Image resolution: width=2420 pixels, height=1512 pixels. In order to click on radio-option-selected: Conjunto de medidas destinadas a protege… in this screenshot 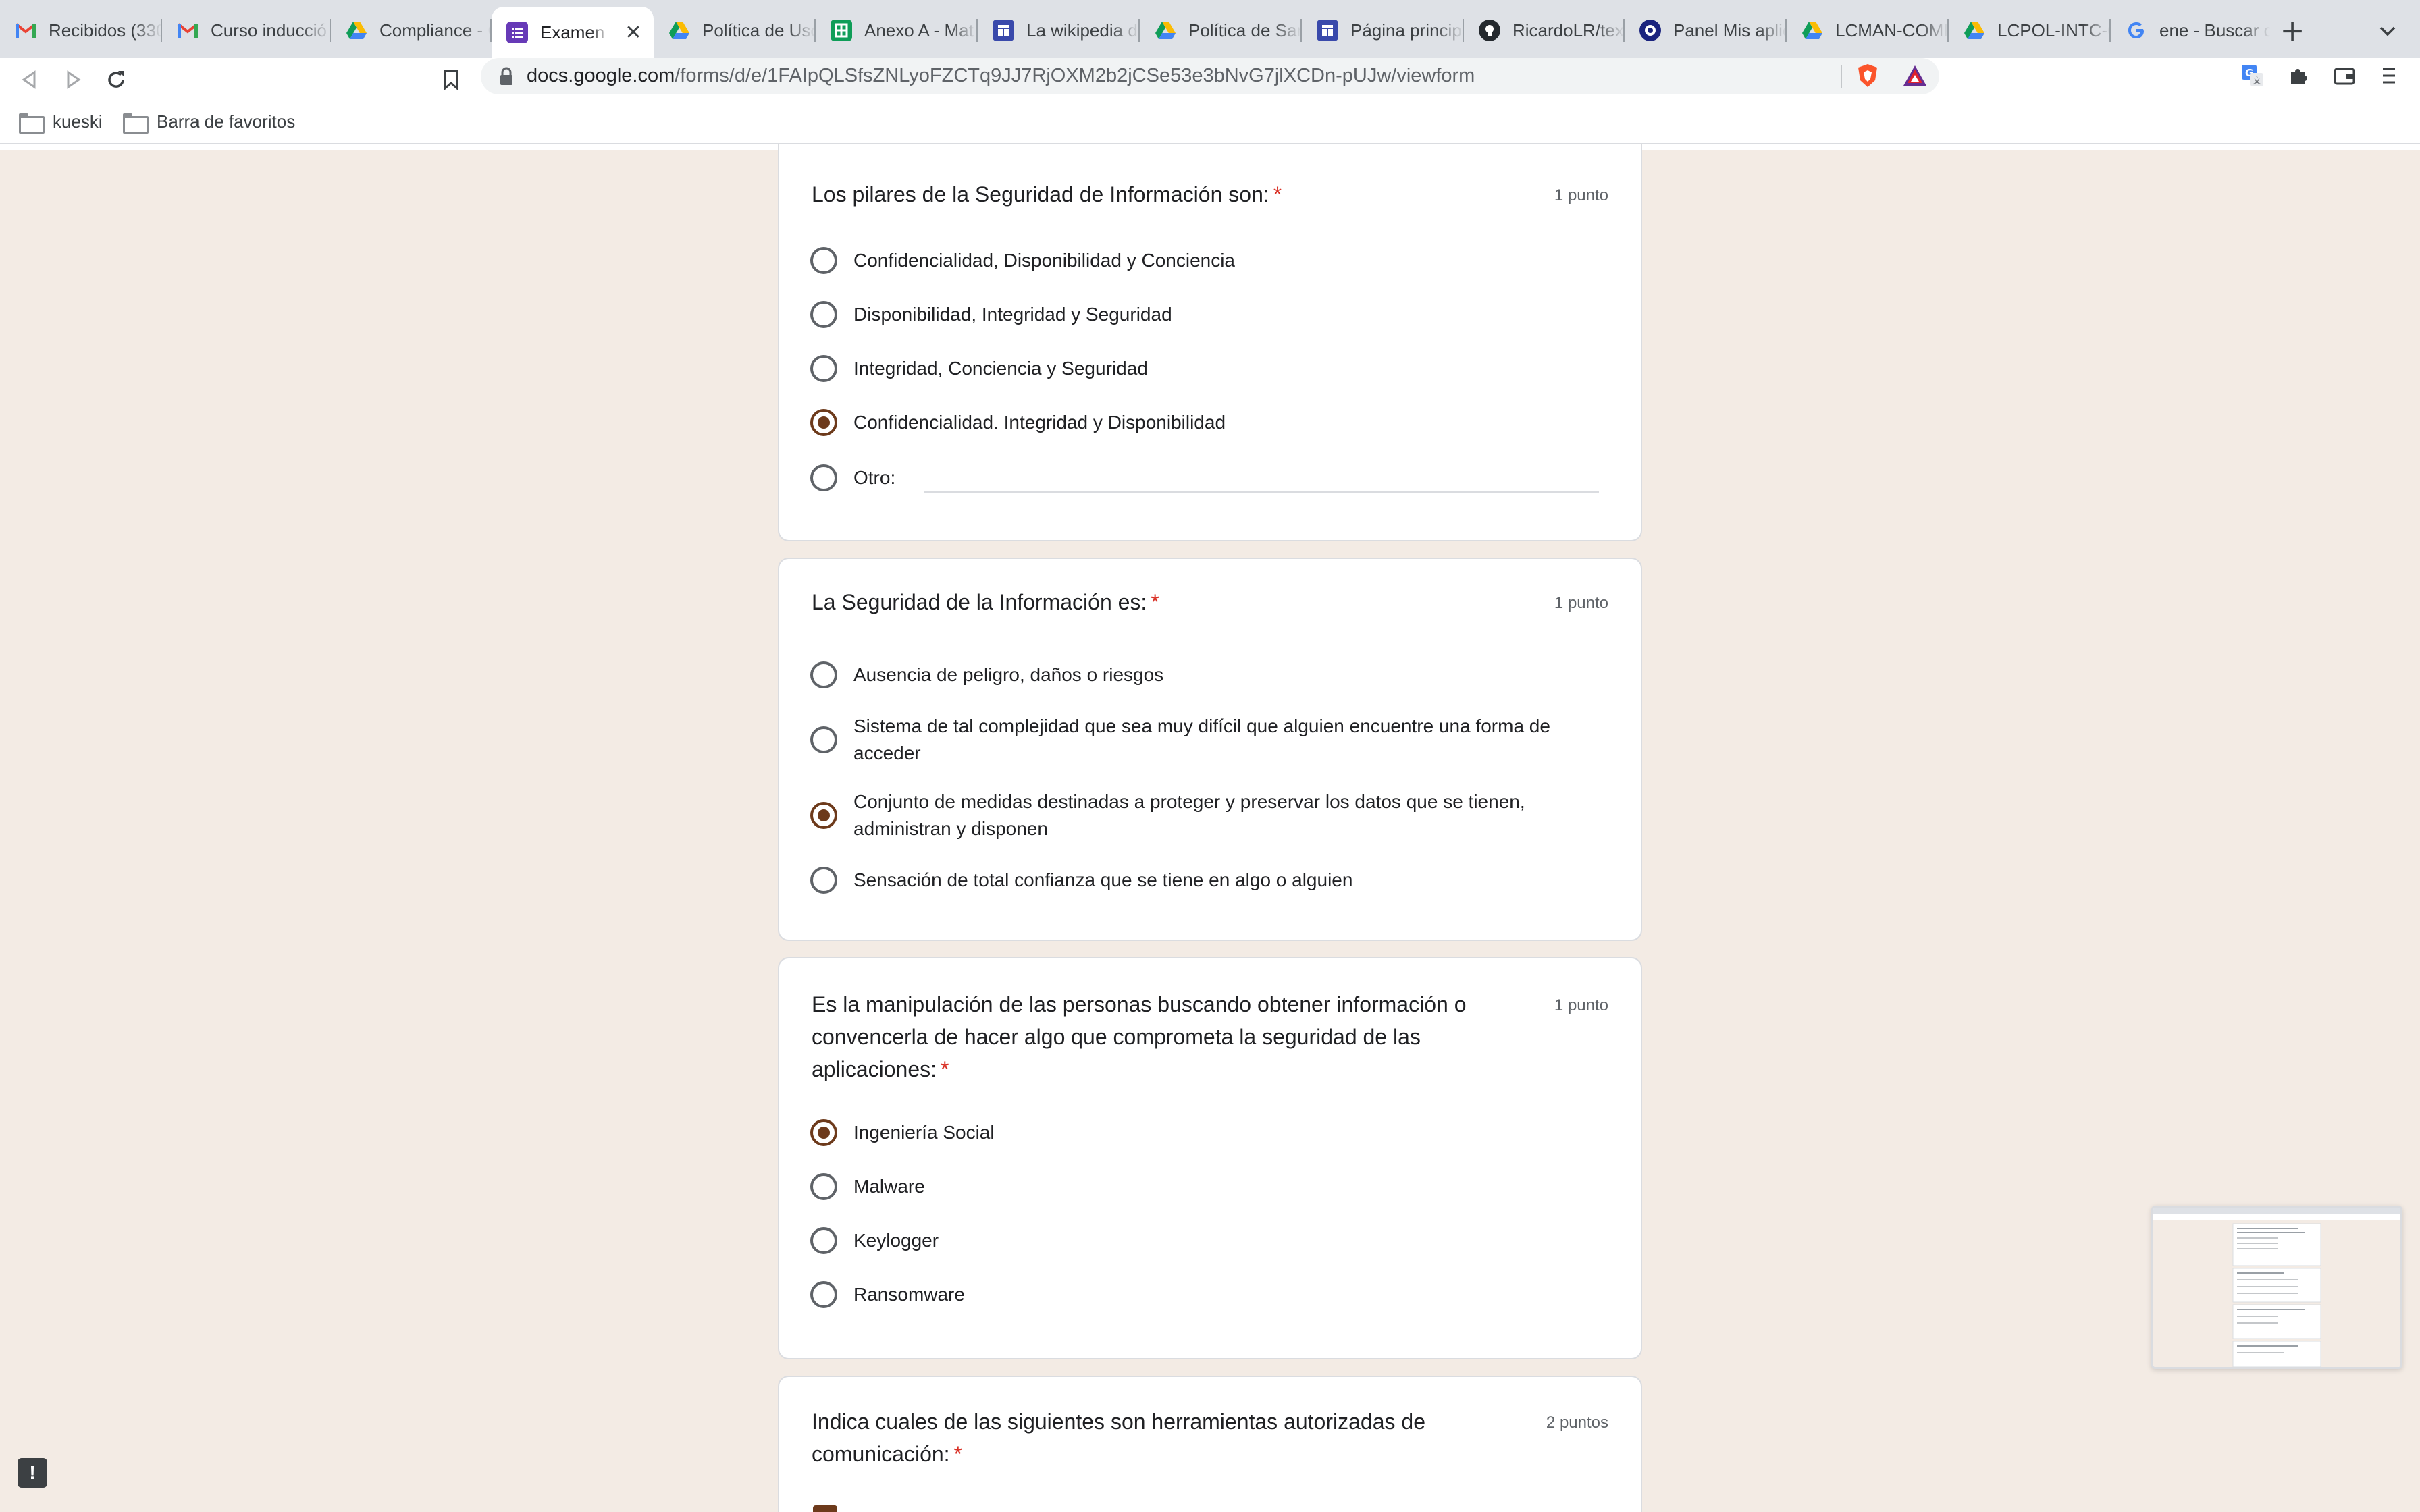, I will do `click(1208, 815)`.